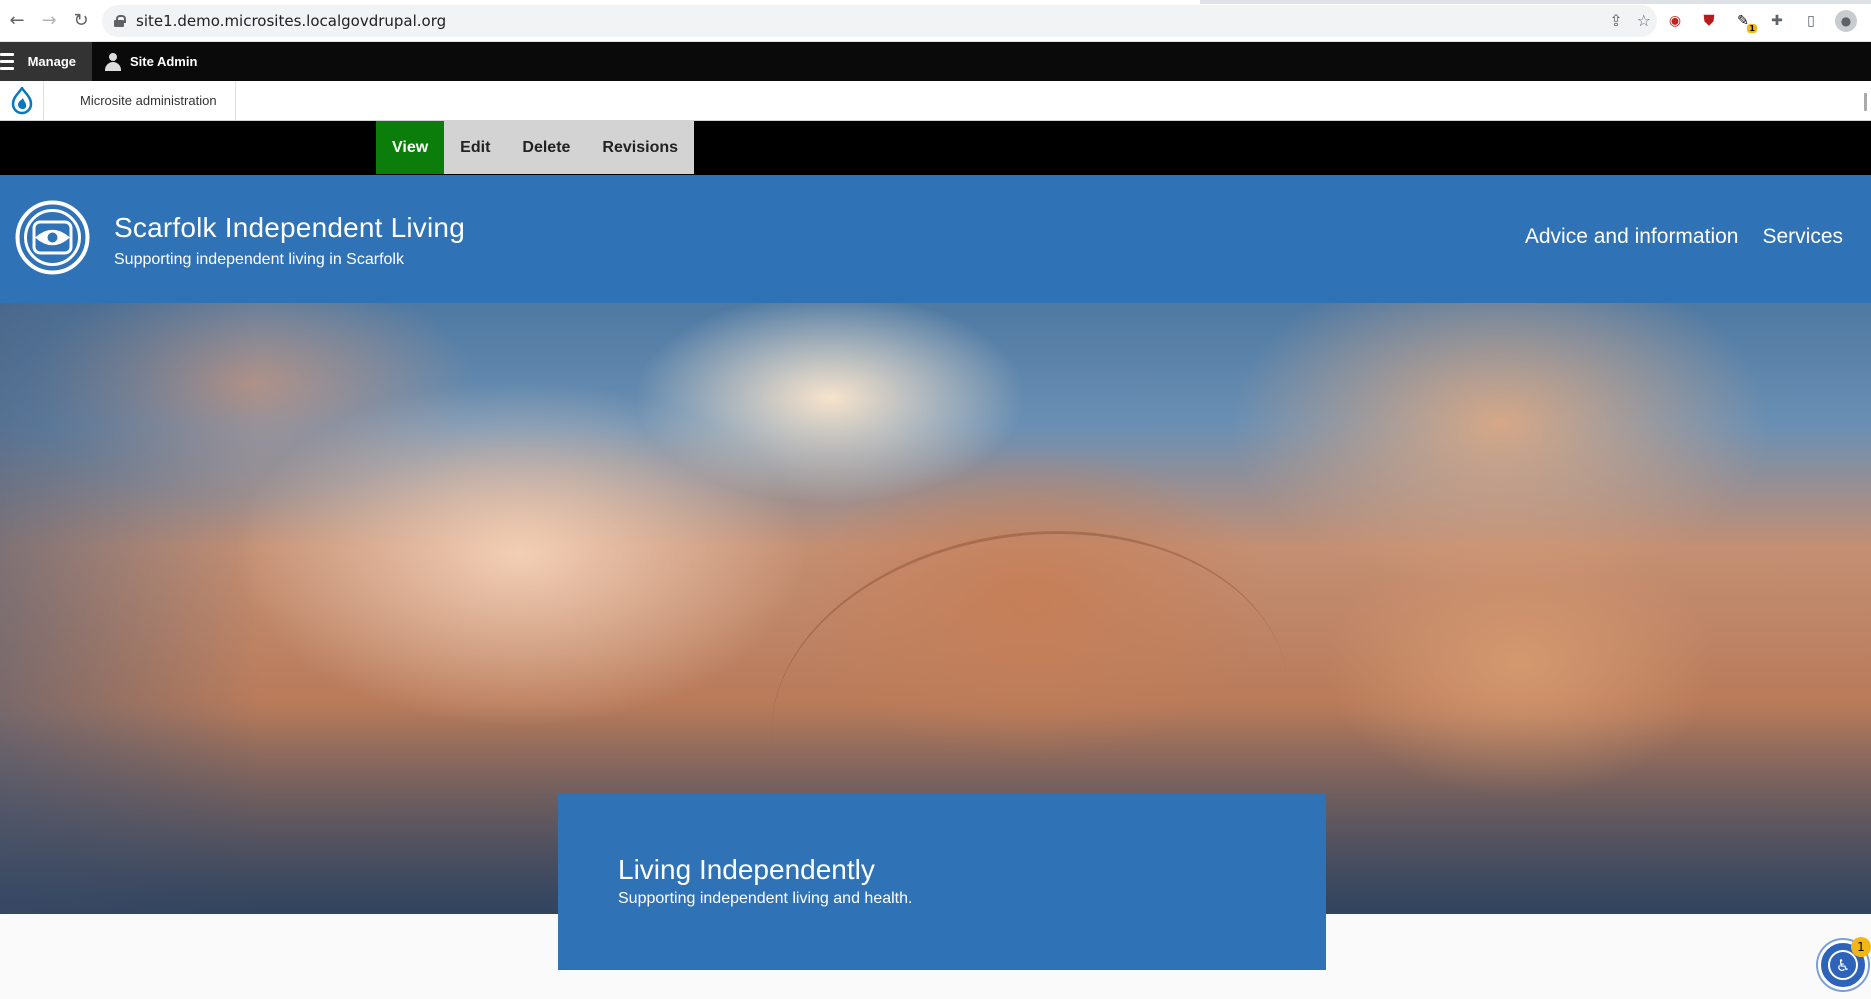 The image size is (1871, 999). Describe the element at coordinates (1811, 21) in the screenshot. I see `side-panel-icon: ▯` at that location.